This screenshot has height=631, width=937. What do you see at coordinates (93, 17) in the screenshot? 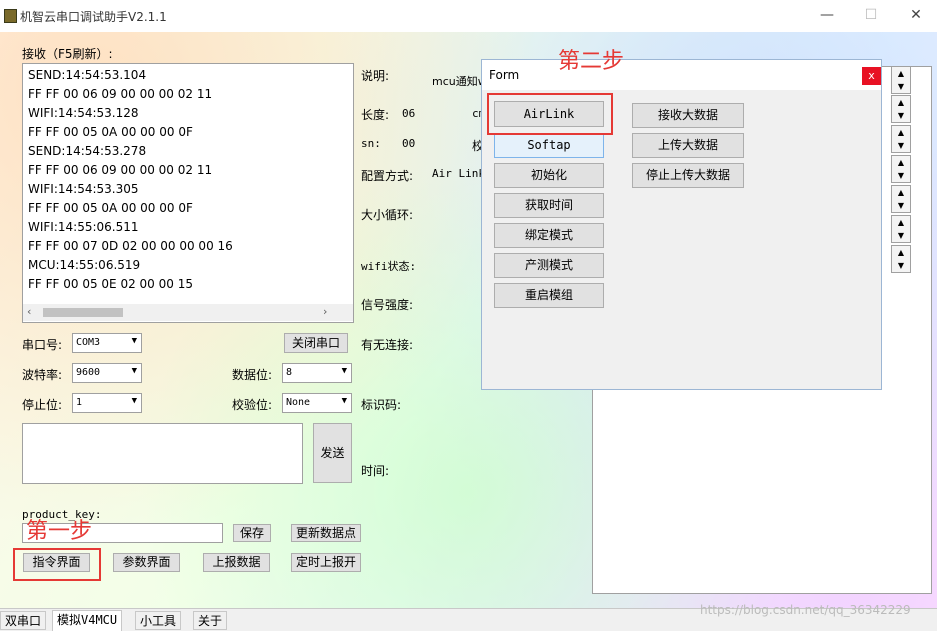
I see `window-title: 机智云串口调试助手V2.1.1` at bounding box center [93, 17].